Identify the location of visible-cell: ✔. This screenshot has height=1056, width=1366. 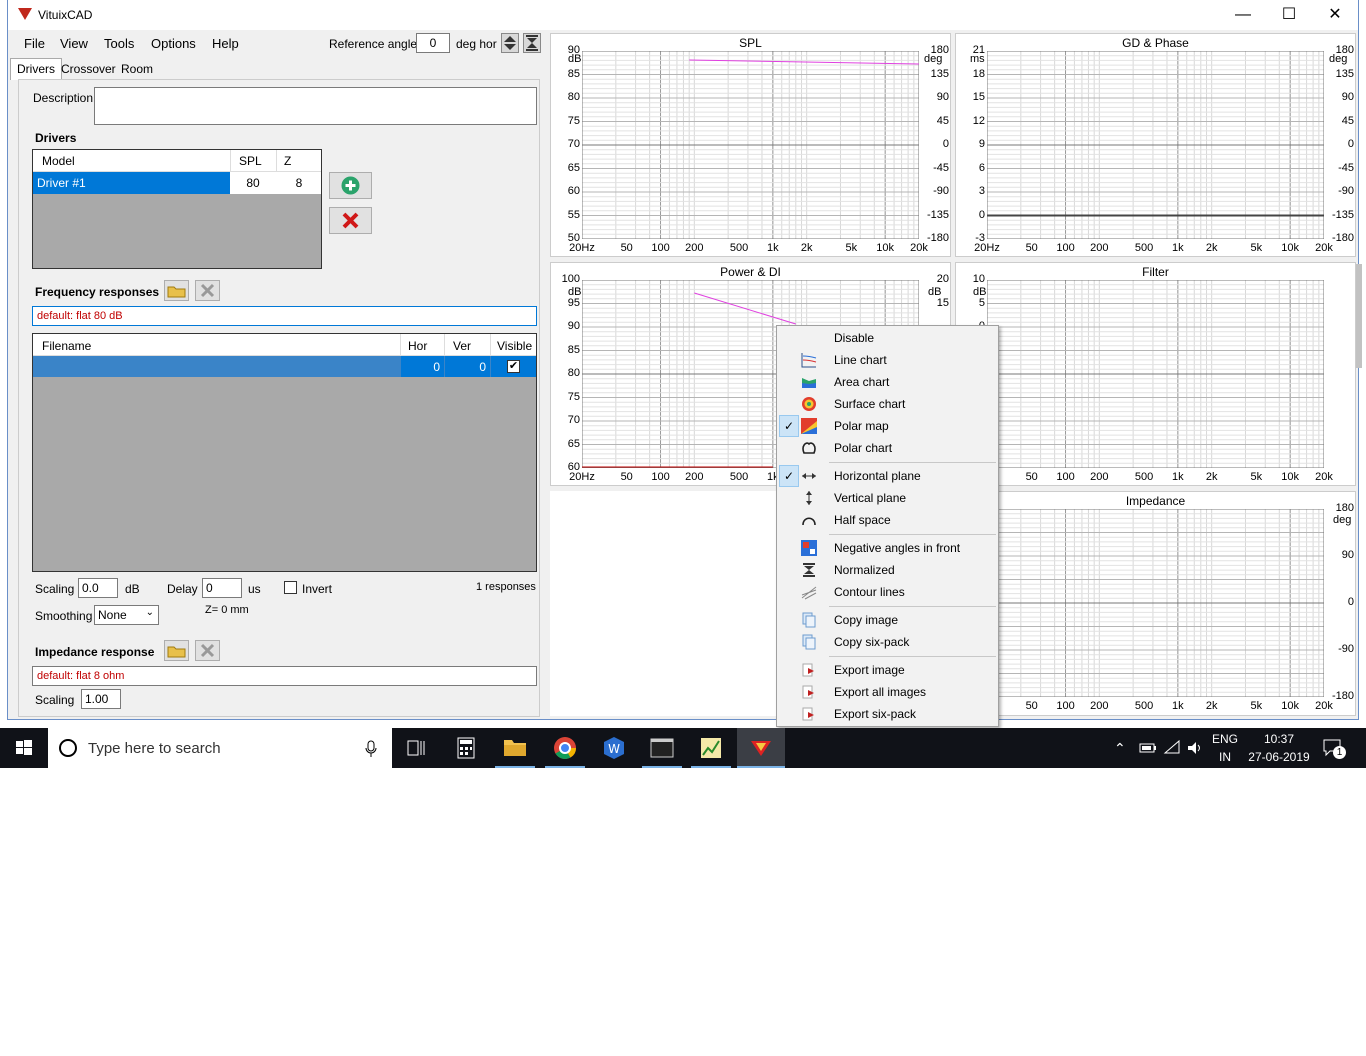
(513, 366).